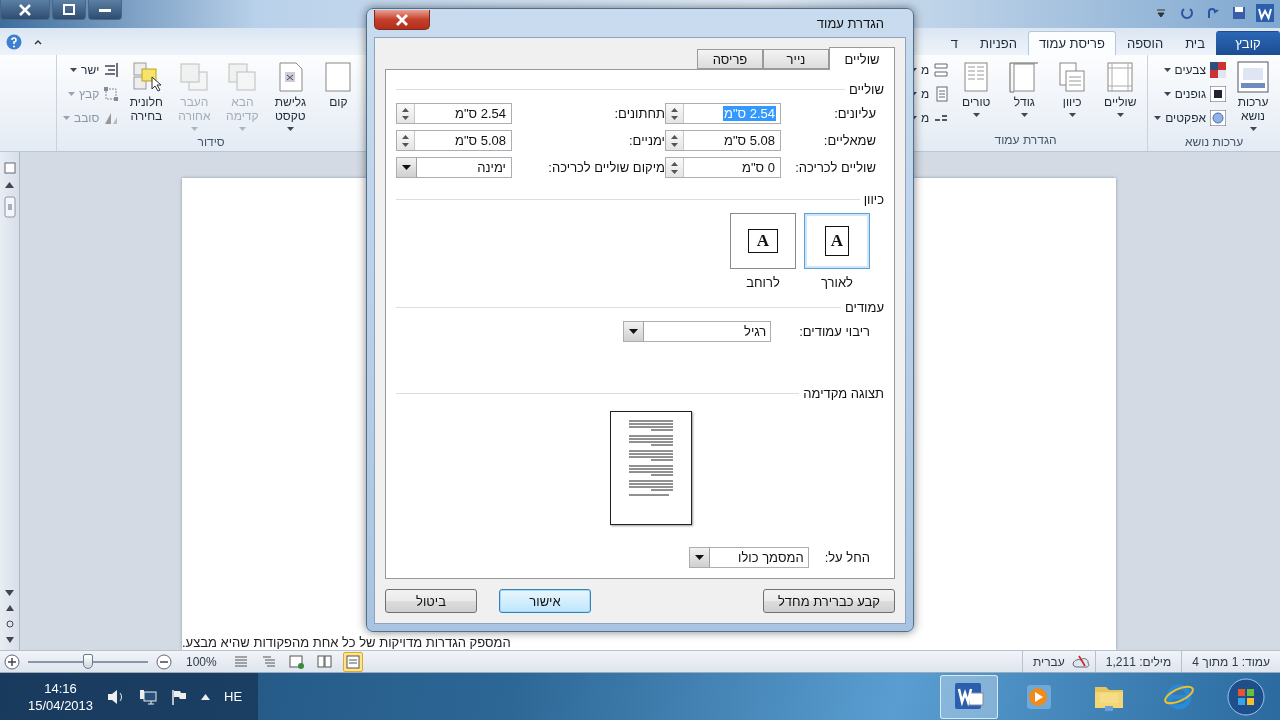 The height and width of the screenshot is (720, 1280). Describe the element at coordinates (1190, 93) in the screenshot. I see `ribbon-button: גופנים` at that location.